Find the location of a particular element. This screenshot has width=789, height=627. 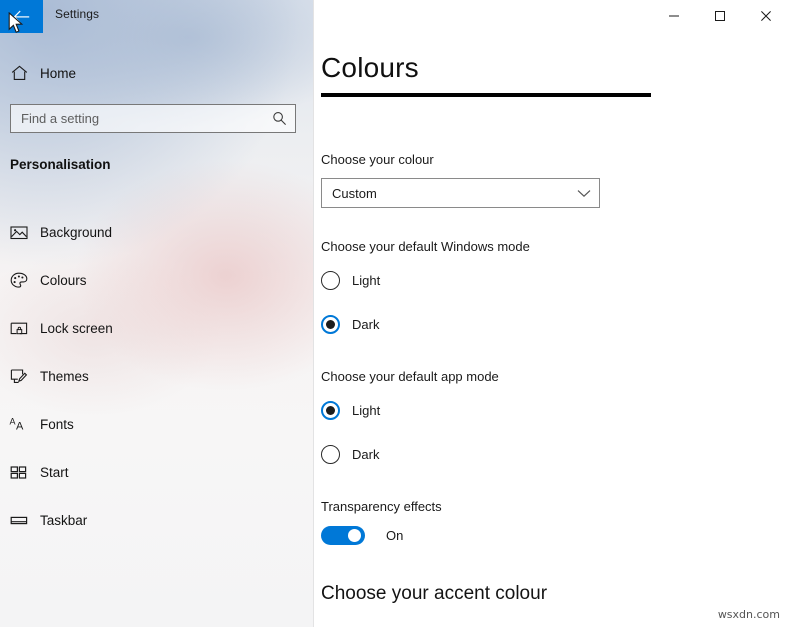

home-icon is located at coordinates (19, 73).